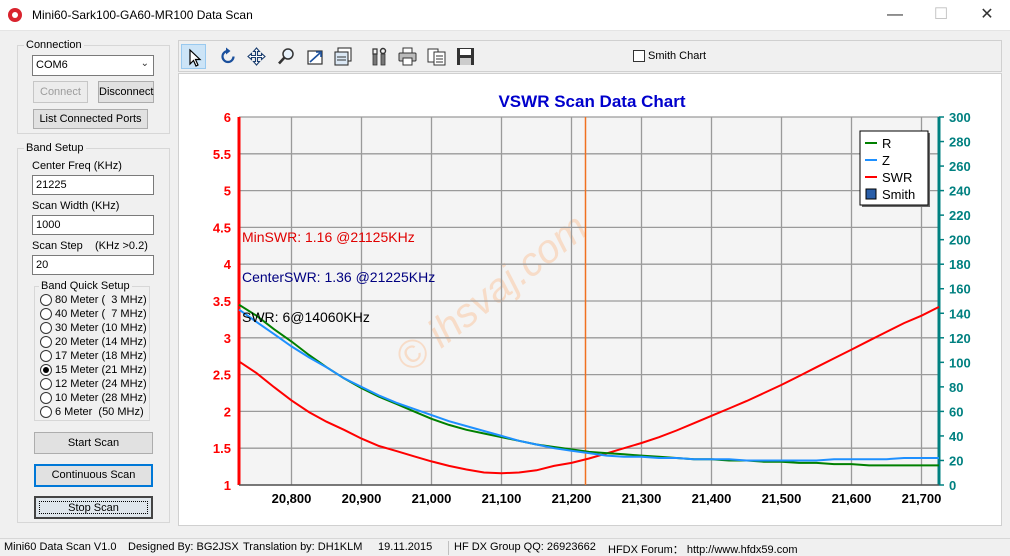 The image size is (1010, 556). I want to click on status-date: 19.11.2015, so click(405, 547).